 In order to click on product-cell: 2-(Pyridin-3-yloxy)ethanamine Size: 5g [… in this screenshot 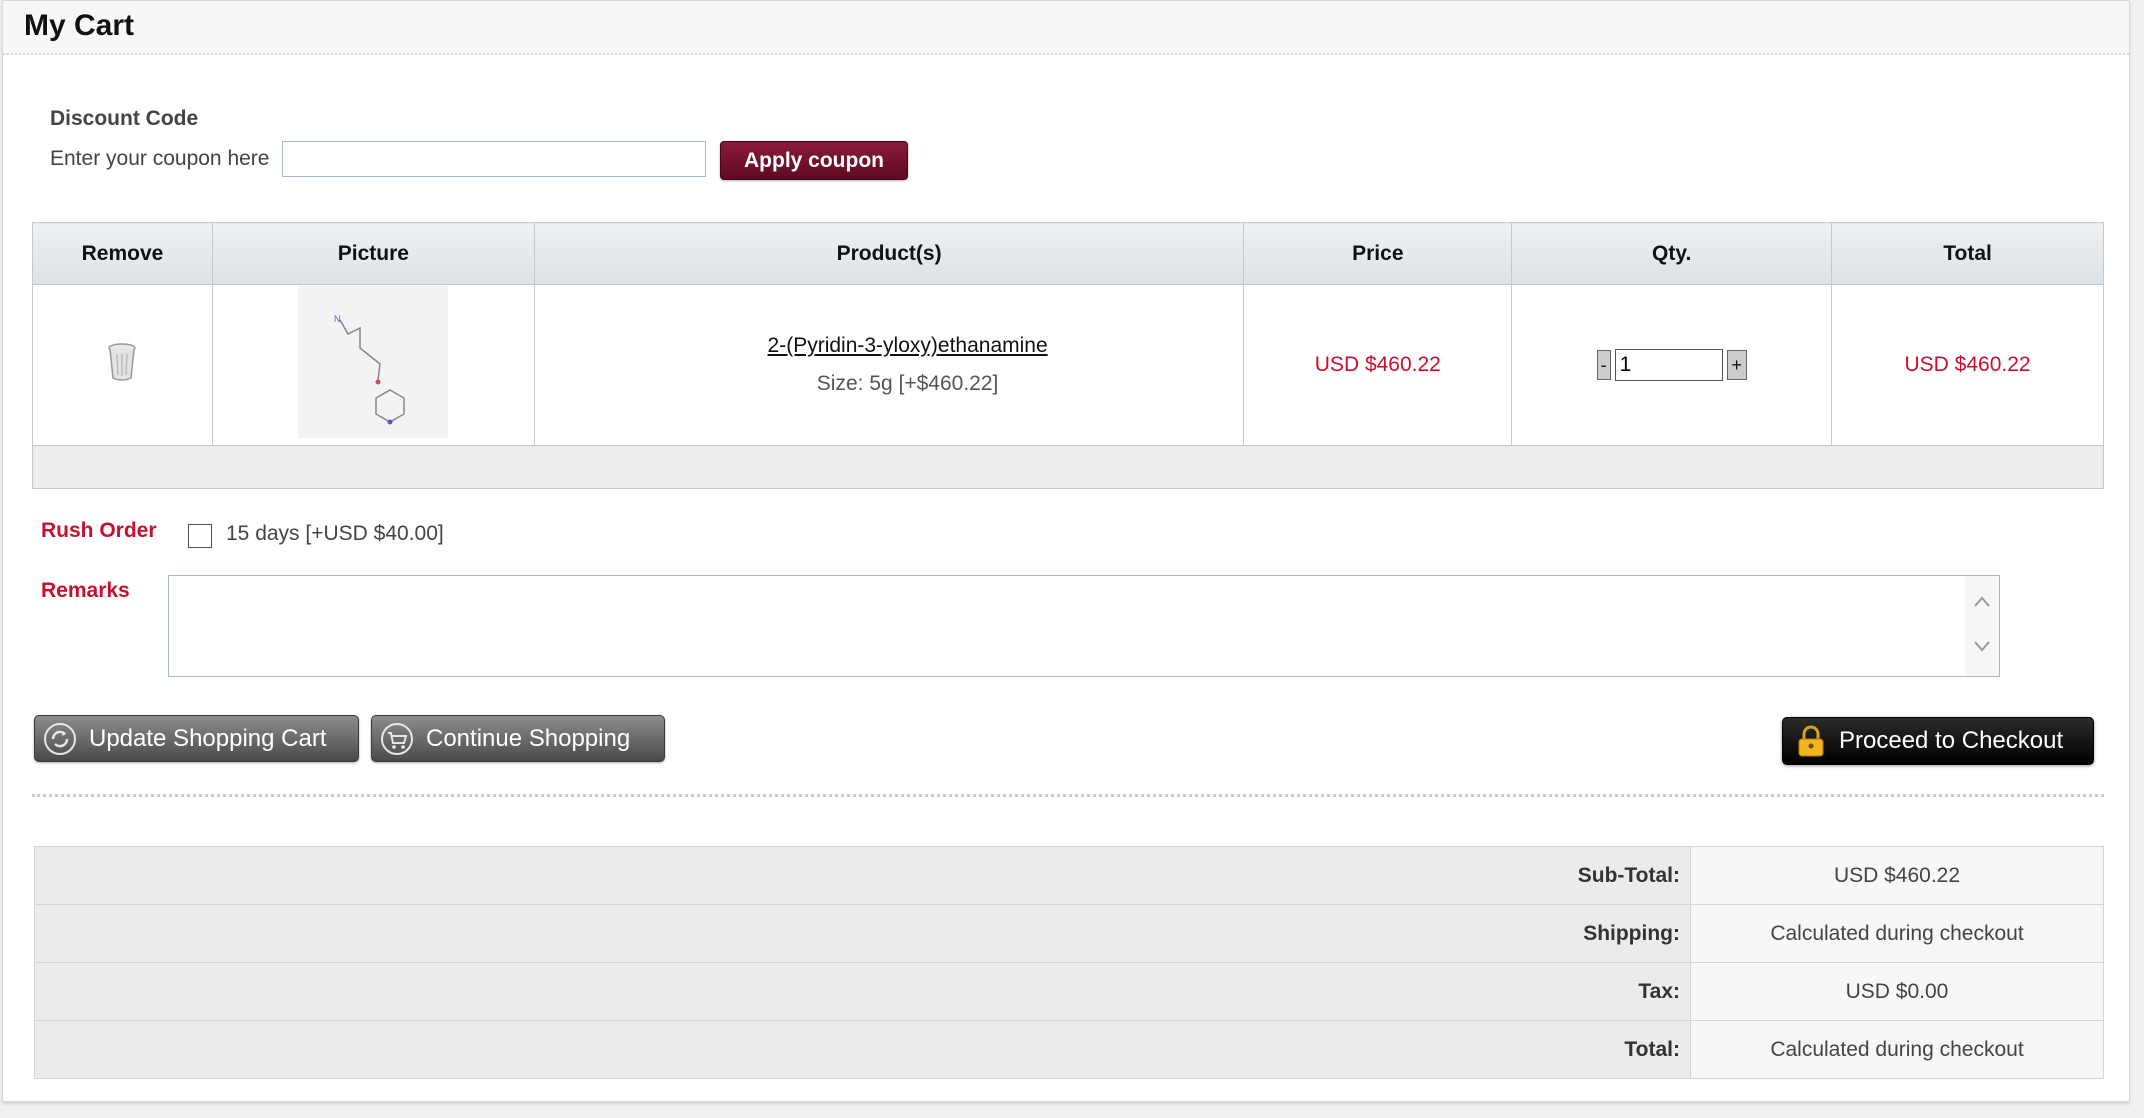, I will do `click(889, 365)`.